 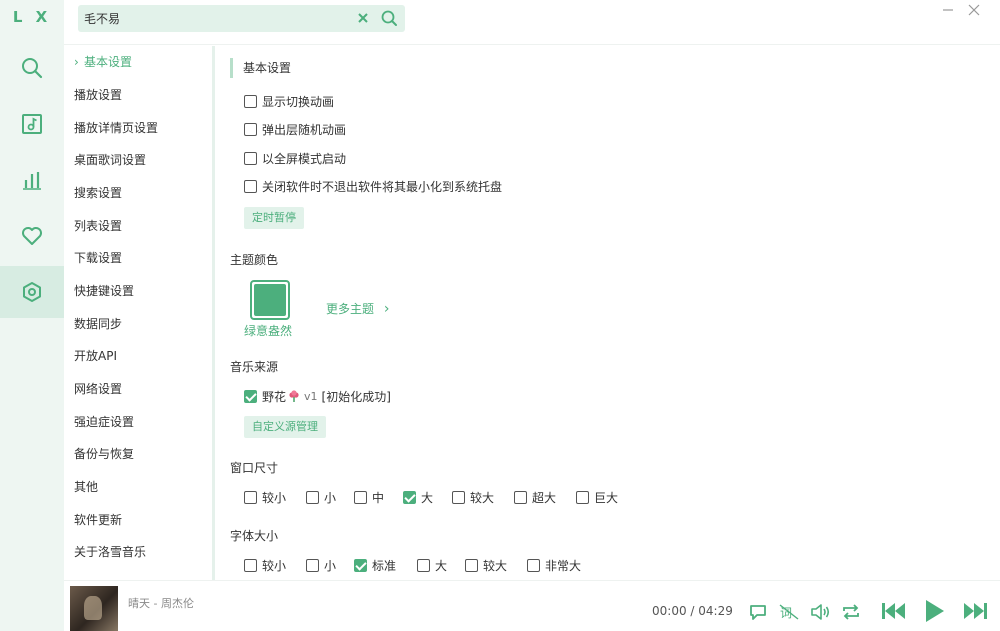 I want to click on nav-item-about: 关于洛雪音乐, so click(x=142, y=552).